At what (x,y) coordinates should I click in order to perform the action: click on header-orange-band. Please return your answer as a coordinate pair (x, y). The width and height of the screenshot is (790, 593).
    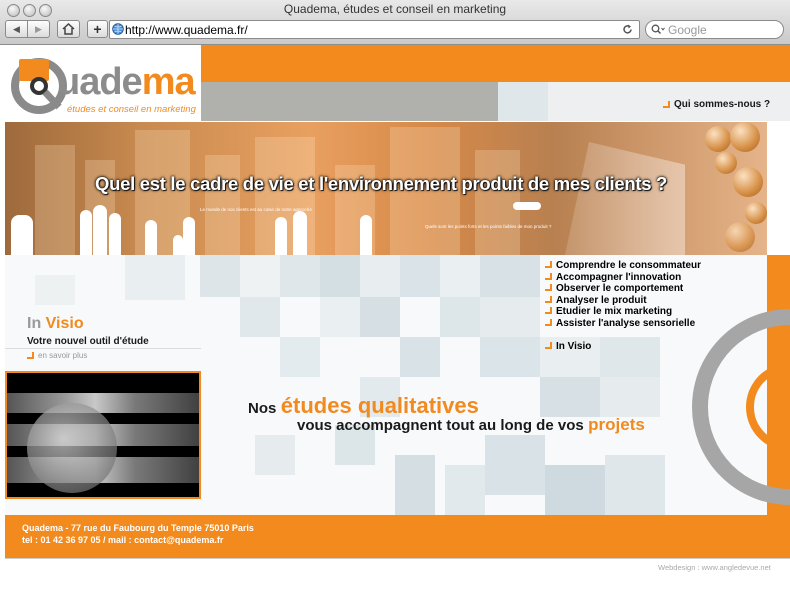
    Looking at the image, I should click on (495, 63).